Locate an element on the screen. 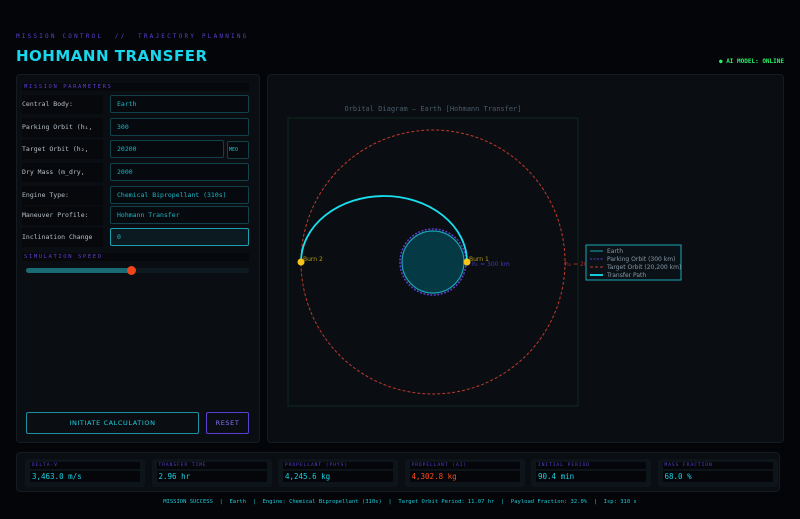 This screenshot has width=800, height=519. stat-value: 2.96 hr is located at coordinates (211, 476).